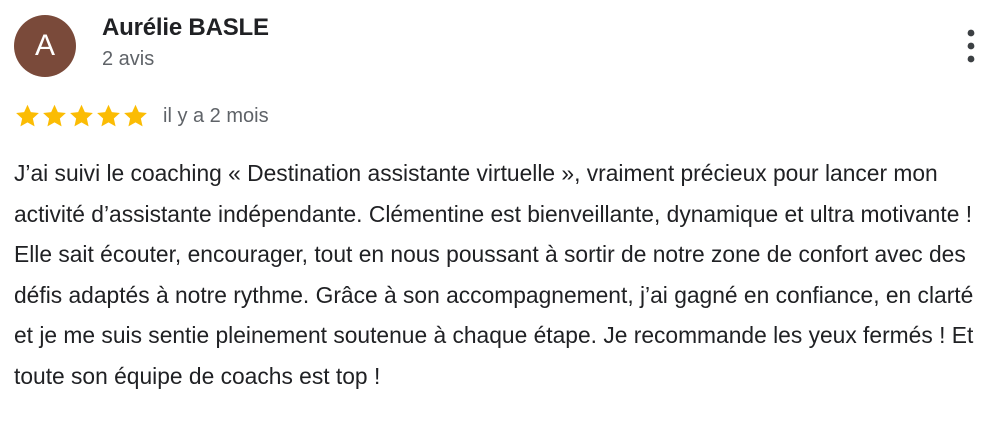 The height and width of the screenshot is (448, 1002). I want to click on more-options-button, so click(971, 46).